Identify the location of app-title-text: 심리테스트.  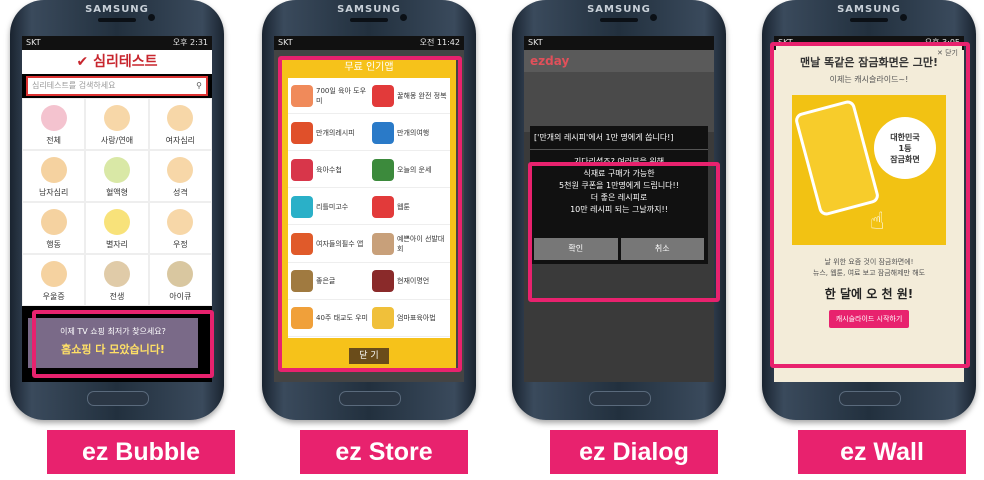
(125, 62).